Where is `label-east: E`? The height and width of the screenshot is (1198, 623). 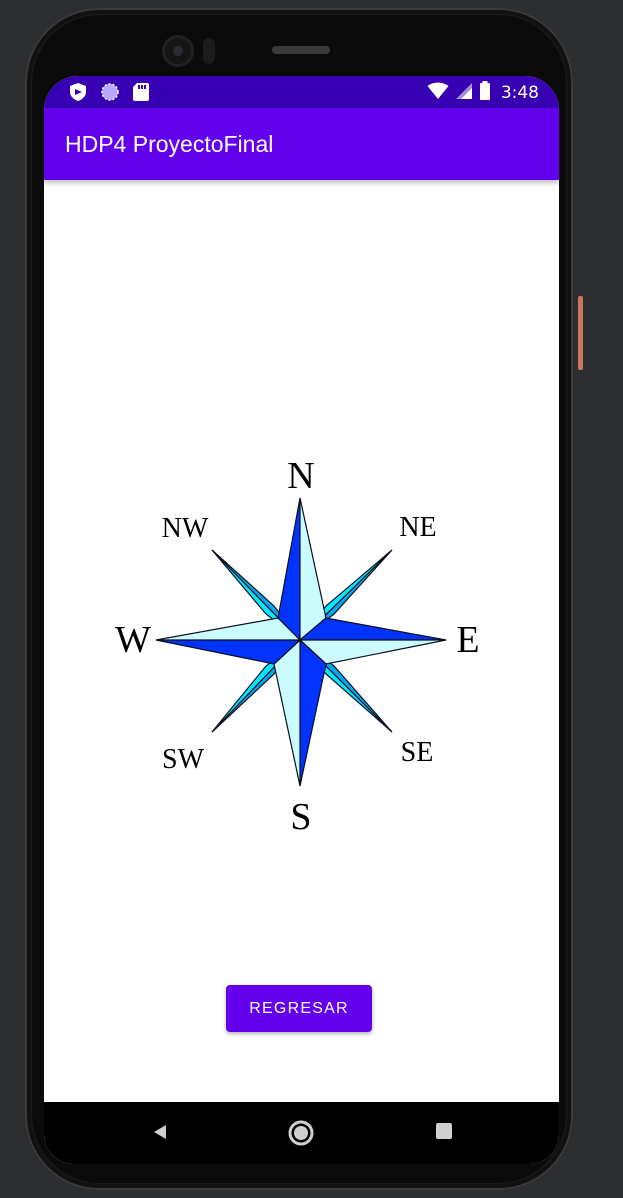 label-east: E is located at coordinates (467, 640).